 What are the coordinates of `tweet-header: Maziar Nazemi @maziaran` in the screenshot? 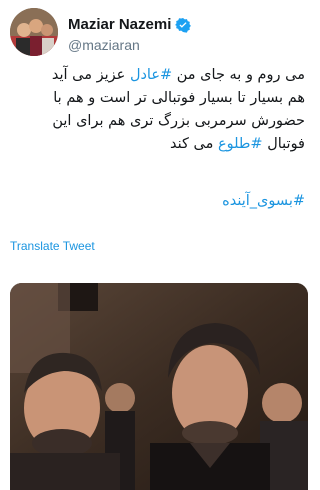 It's located at (160, 33).